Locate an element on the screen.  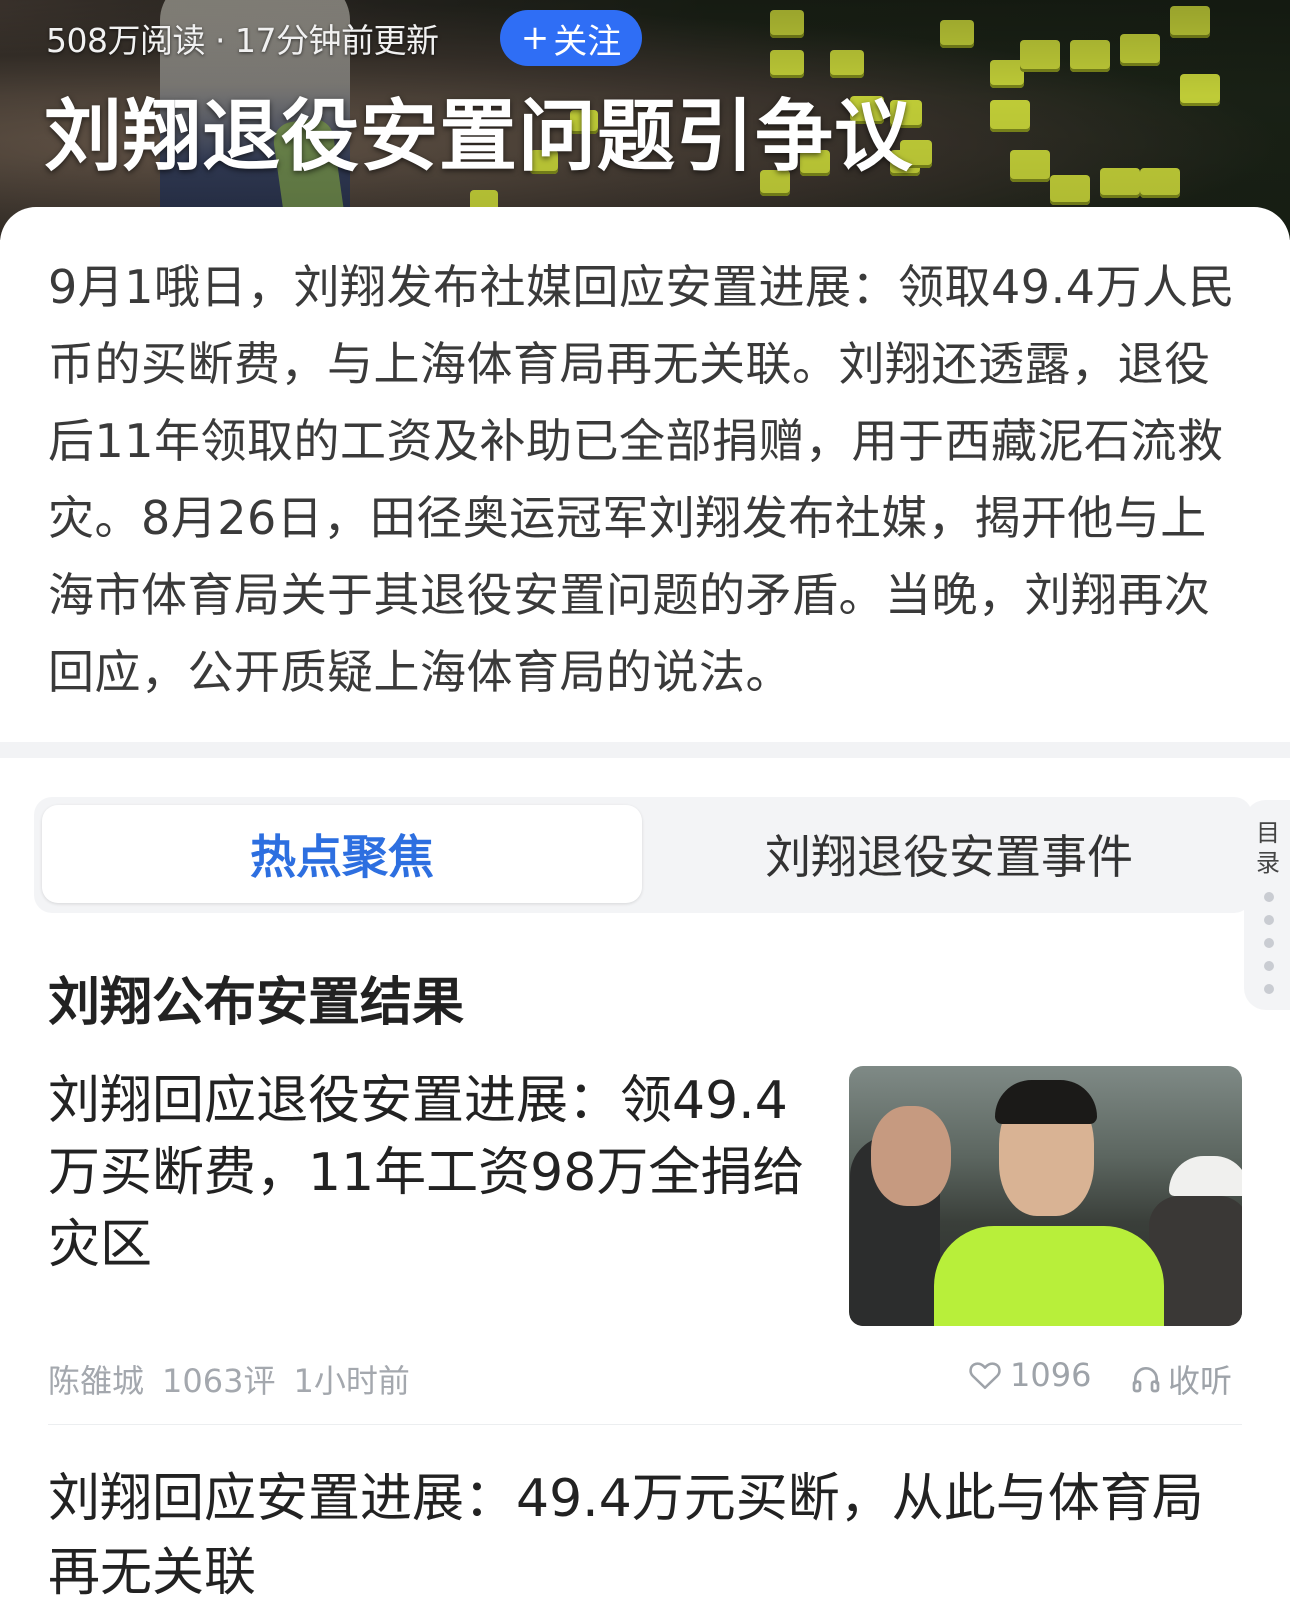
follow-label: 关注 is located at coordinates (587, 41).